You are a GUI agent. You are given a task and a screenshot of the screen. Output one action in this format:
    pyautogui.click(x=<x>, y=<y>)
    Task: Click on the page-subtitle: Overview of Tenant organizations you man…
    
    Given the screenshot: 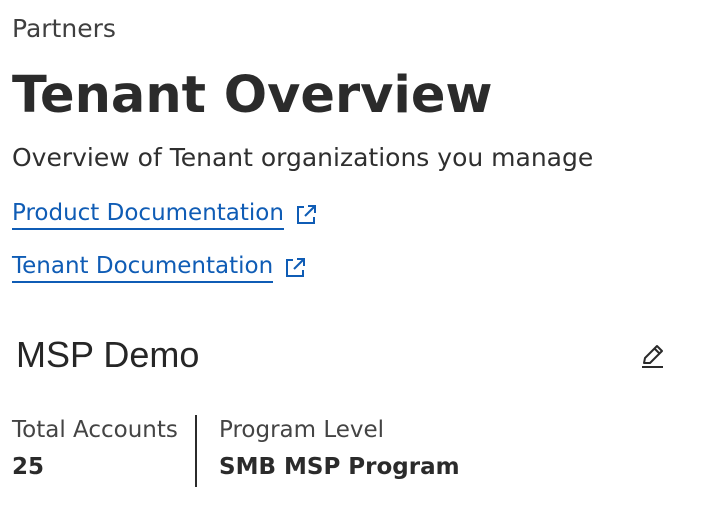 What is the action you would take?
    pyautogui.click(x=303, y=157)
    